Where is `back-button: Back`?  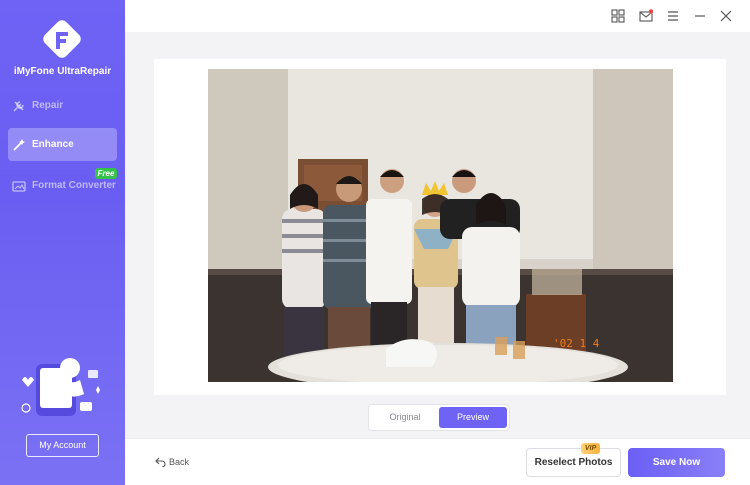
back-button: Back is located at coordinates (172, 461).